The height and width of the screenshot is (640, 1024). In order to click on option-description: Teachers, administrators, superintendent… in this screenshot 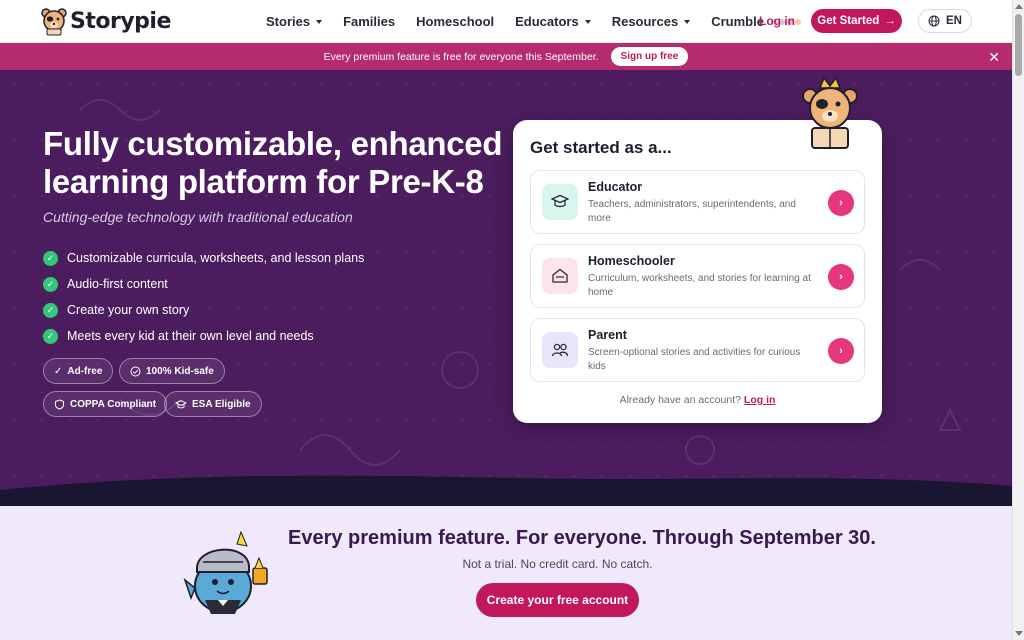, I will do `click(692, 211)`.